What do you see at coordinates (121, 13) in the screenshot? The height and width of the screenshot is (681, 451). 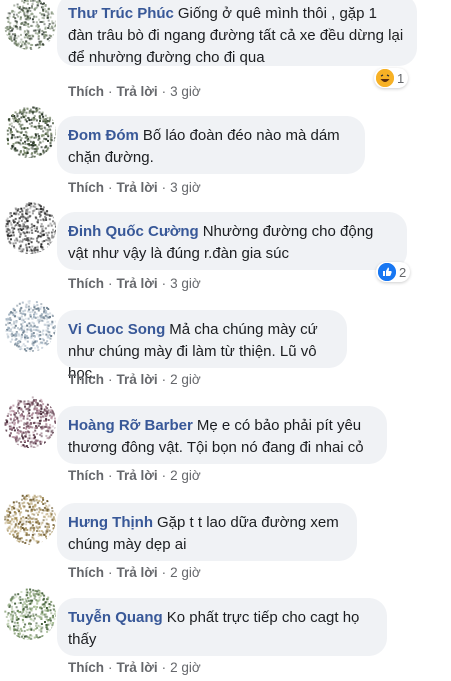 I see `comment-author: Thư Trúc Phúc` at bounding box center [121, 13].